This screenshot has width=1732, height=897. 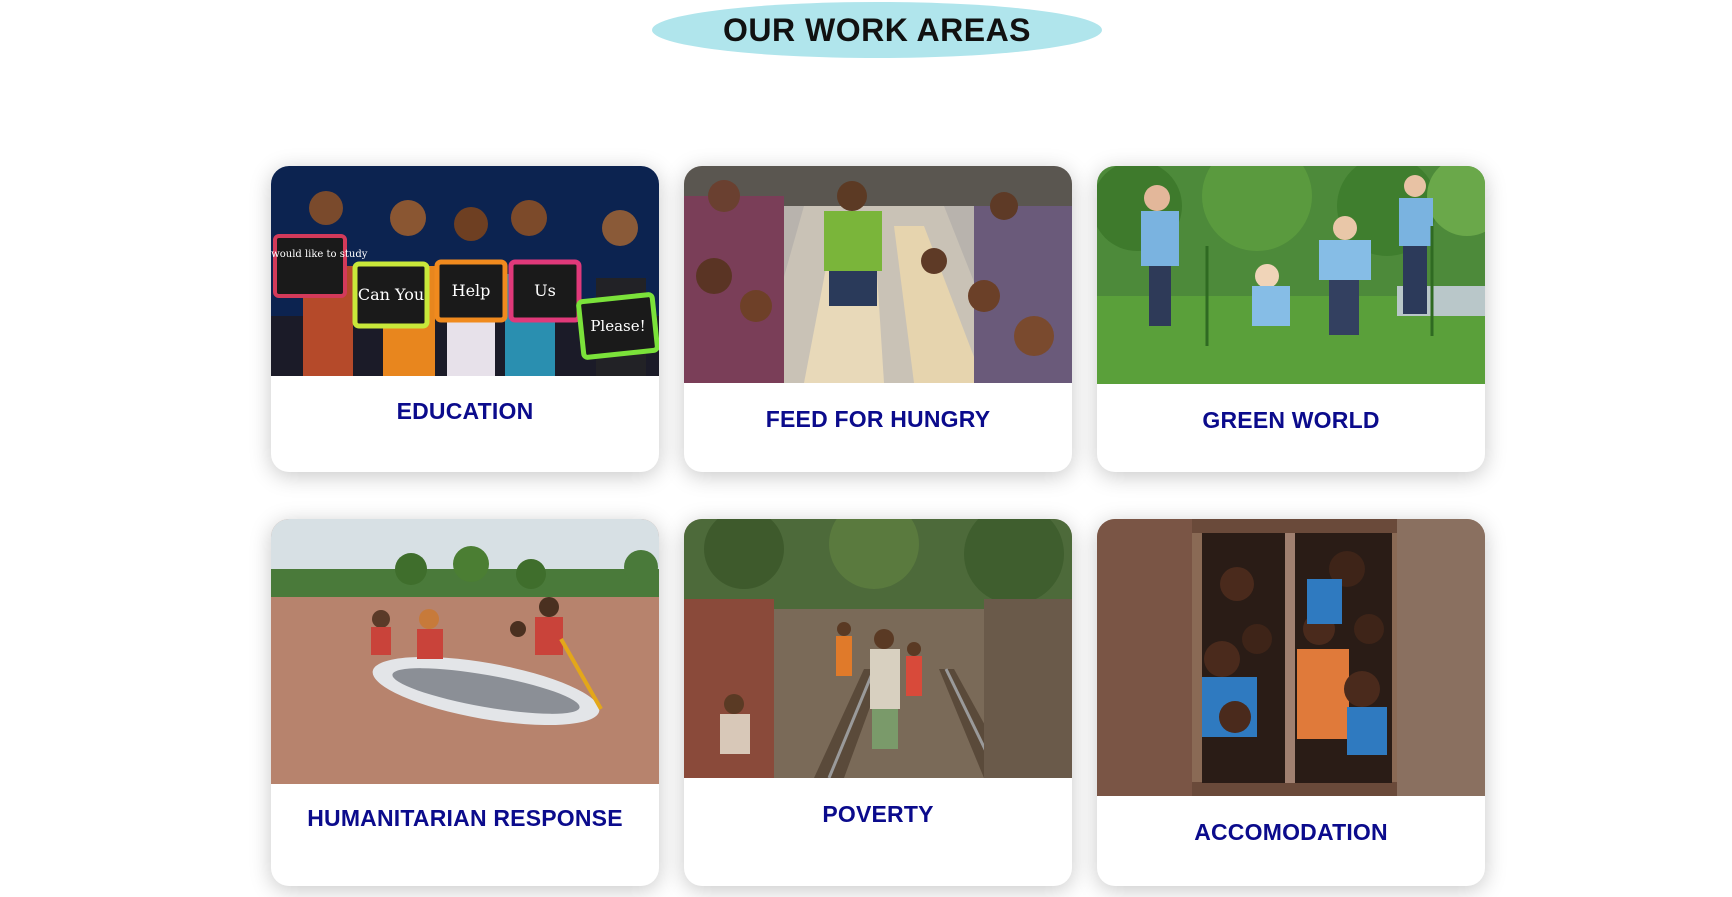 What do you see at coordinates (471, 290) in the screenshot?
I see `chalkboard-text-3: Help` at bounding box center [471, 290].